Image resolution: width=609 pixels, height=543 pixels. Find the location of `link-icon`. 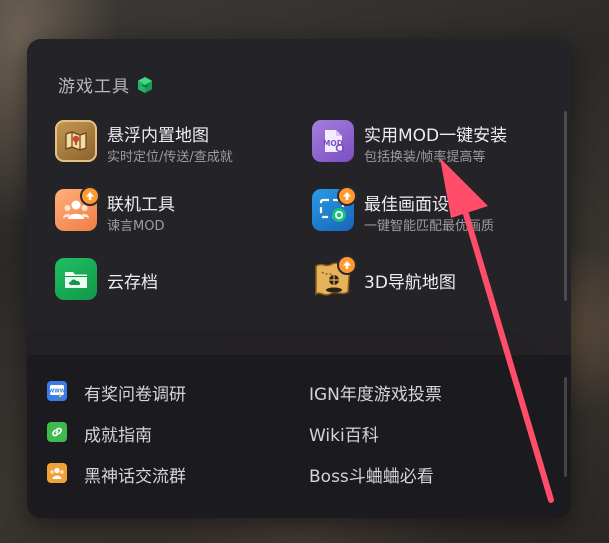

link-icon is located at coordinates (57, 432).